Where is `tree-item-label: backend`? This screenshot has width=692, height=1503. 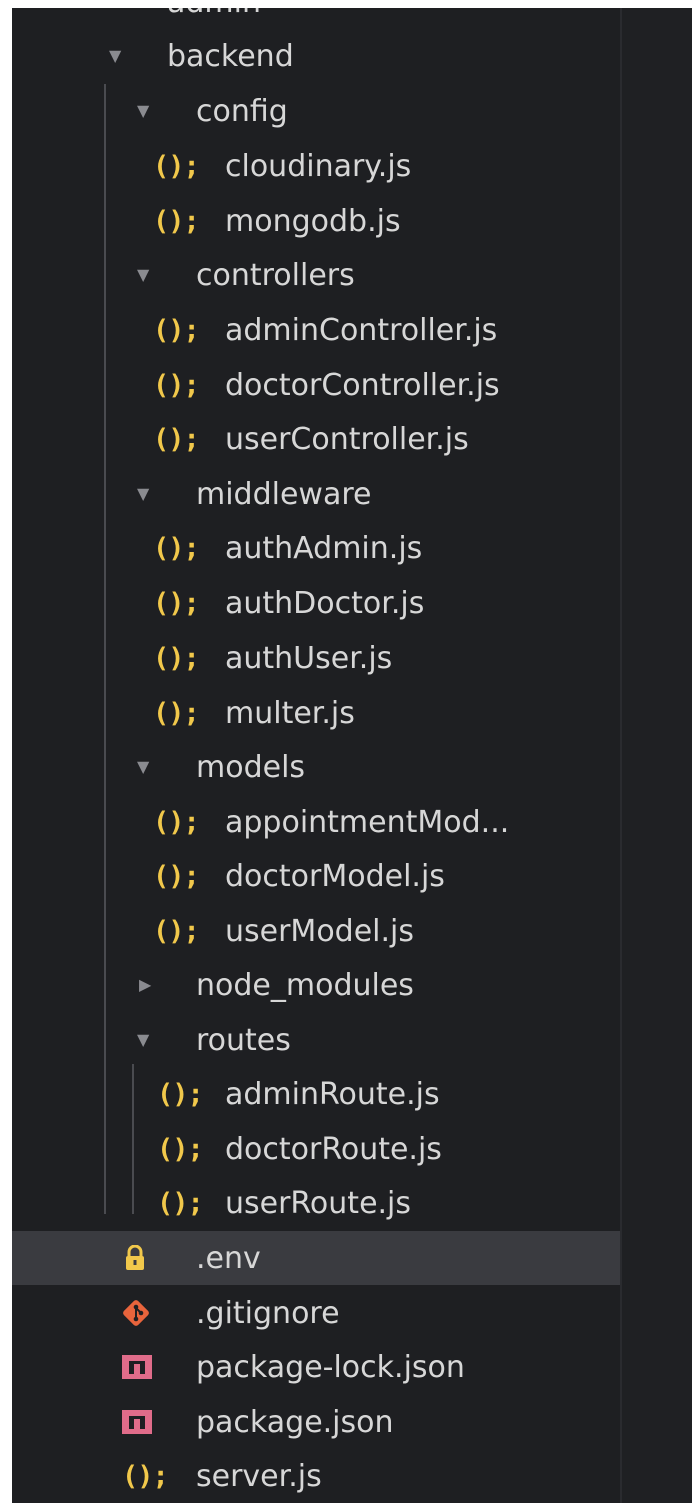
tree-item-label: backend is located at coordinates (230, 56).